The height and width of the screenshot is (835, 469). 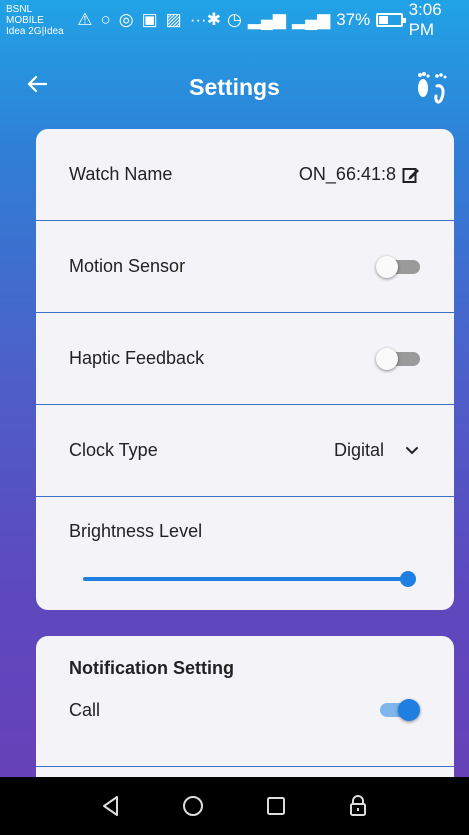 What do you see at coordinates (113, 450) in the screenshot?
I see `clock-type-label: Clock Type` at bounding box center [113, 450].